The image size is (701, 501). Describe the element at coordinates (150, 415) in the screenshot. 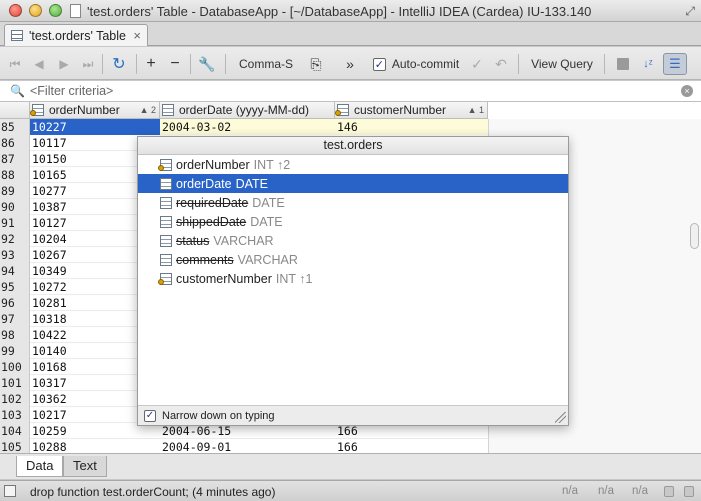

I see `narrow-down-checkbox: ✓` at that location.